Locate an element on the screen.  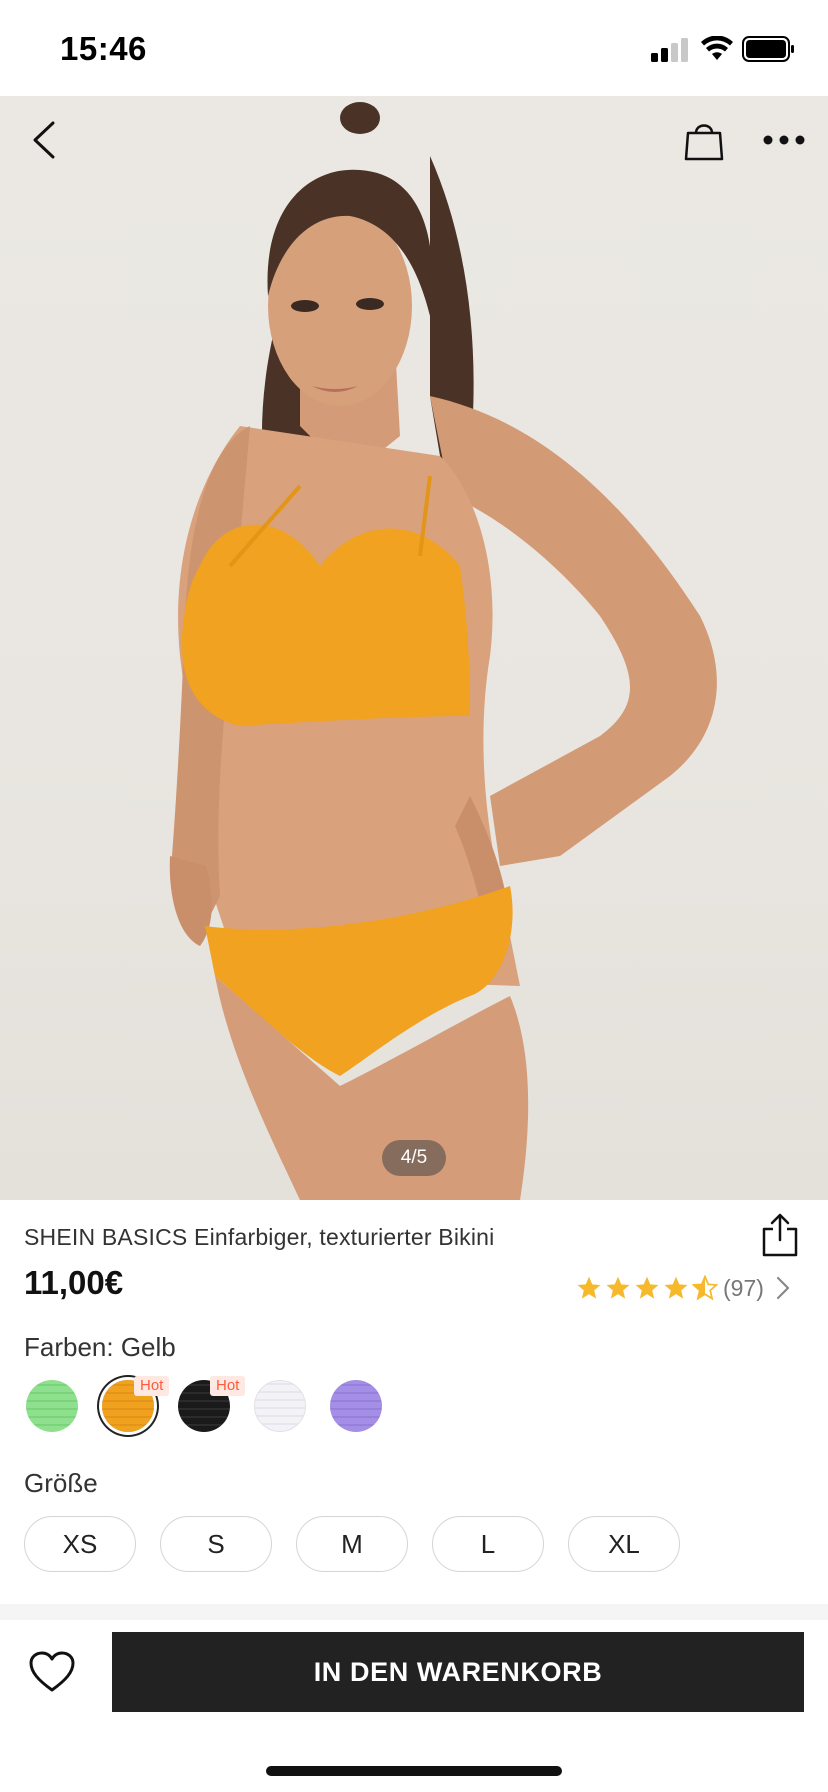
cellular-signal-icon is located at coordinates (669, 50).